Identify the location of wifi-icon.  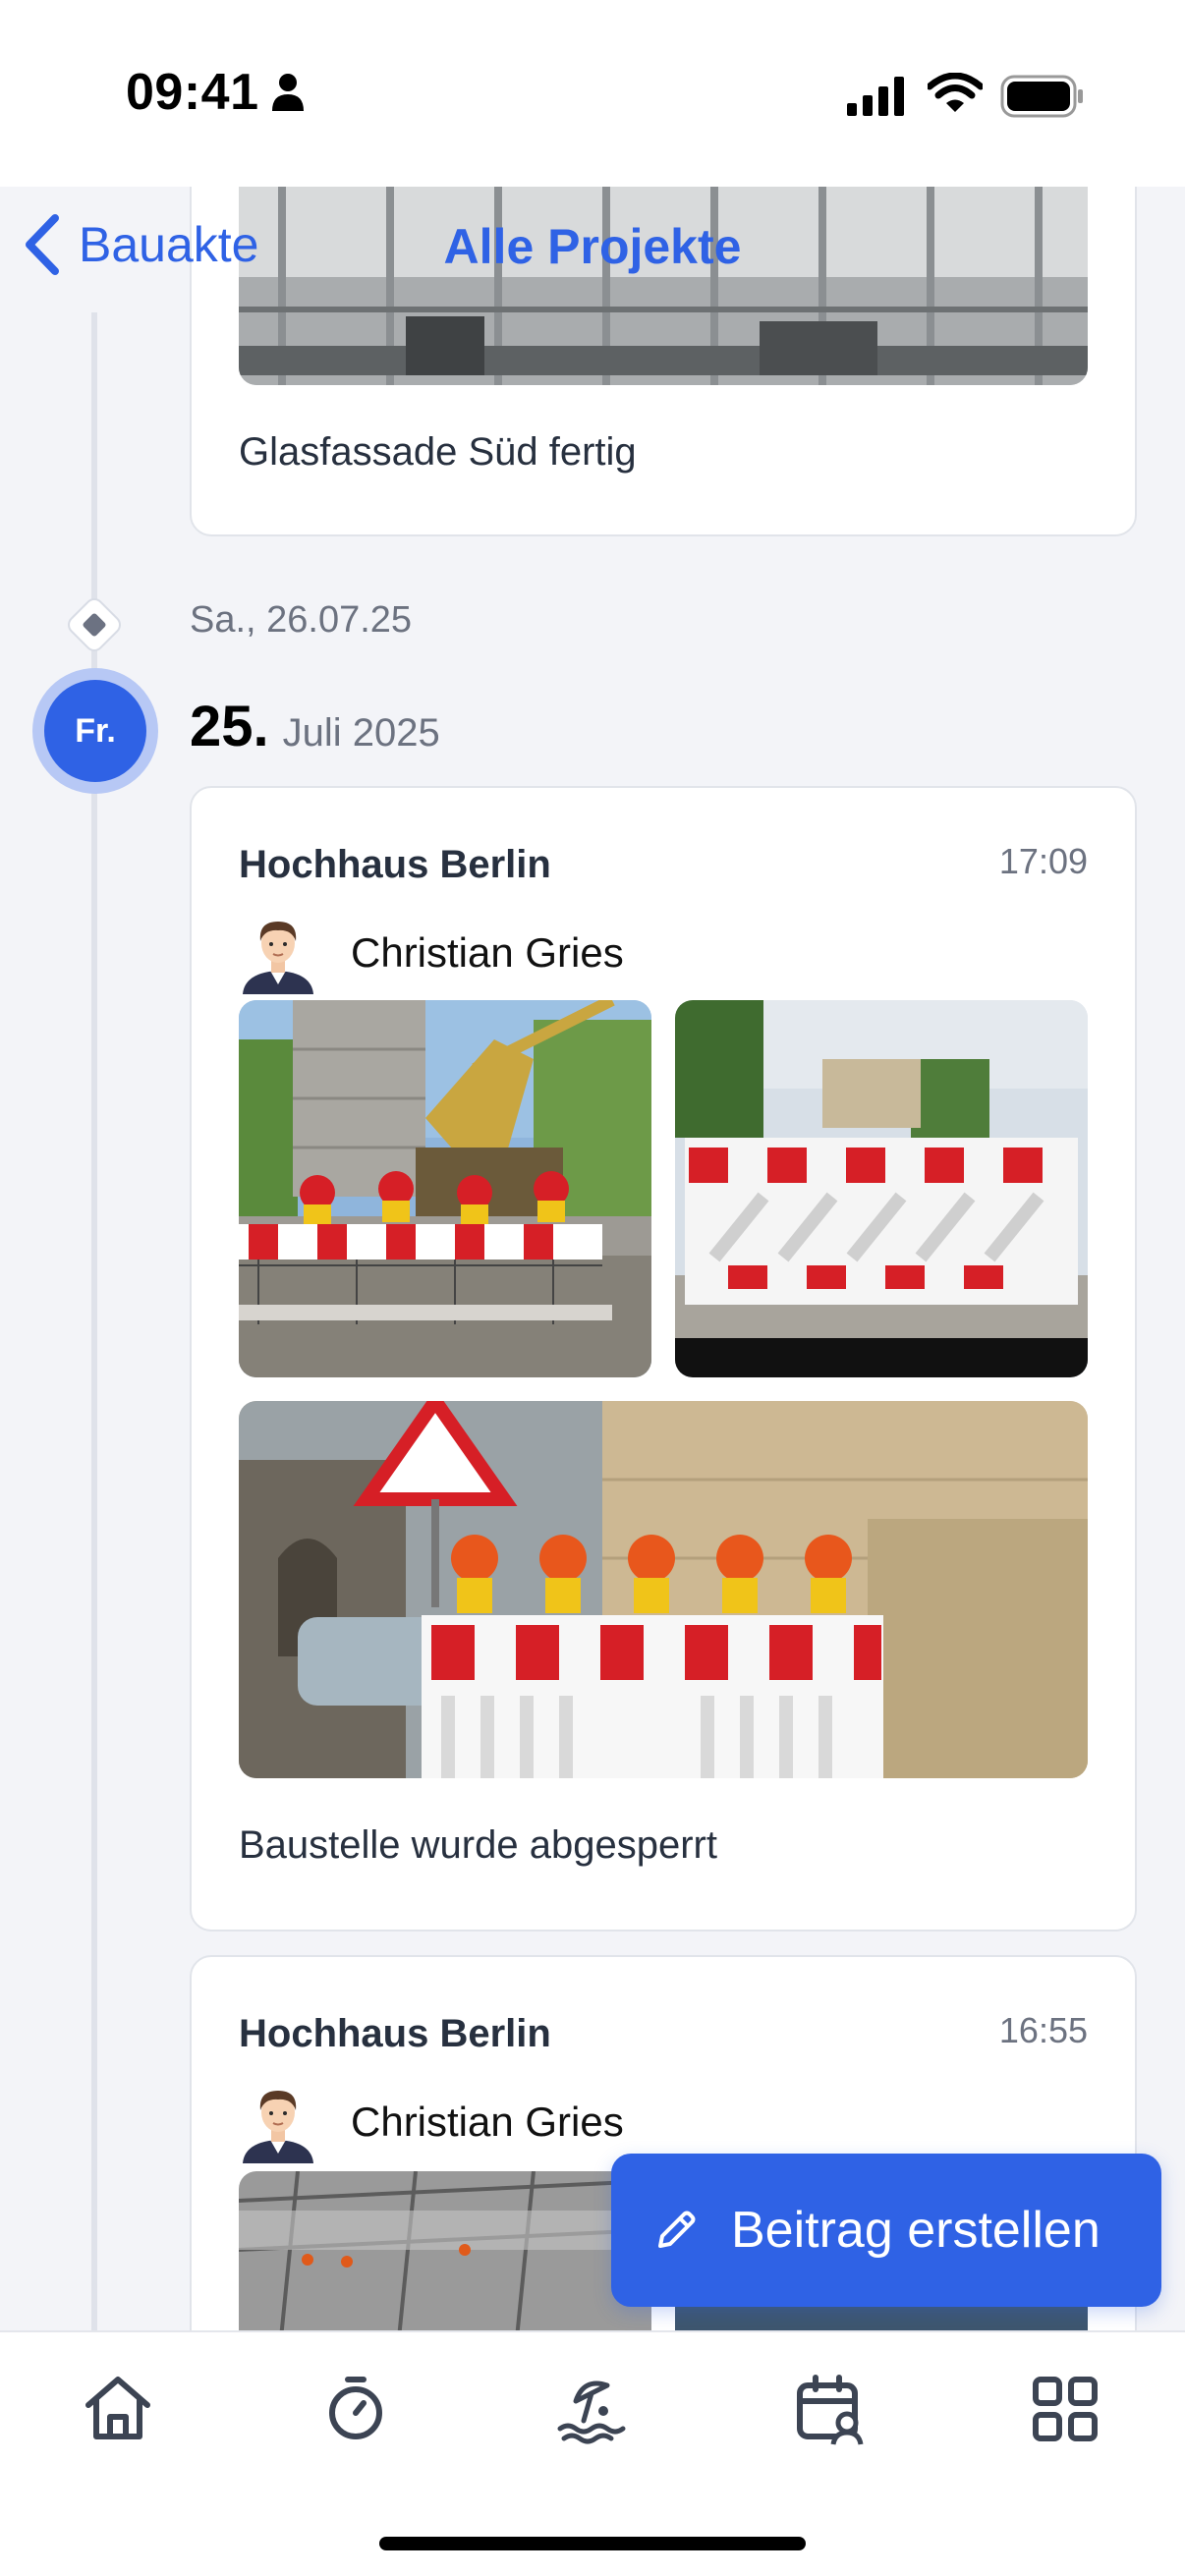
(956, 92).